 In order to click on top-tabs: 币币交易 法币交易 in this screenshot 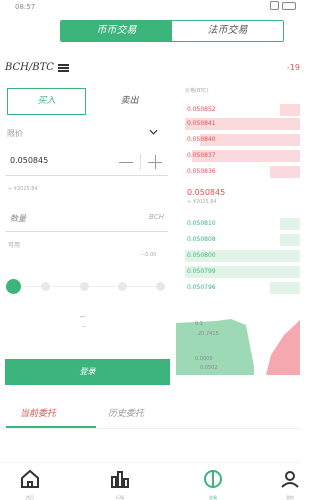, I will do `click(172, 31)`.